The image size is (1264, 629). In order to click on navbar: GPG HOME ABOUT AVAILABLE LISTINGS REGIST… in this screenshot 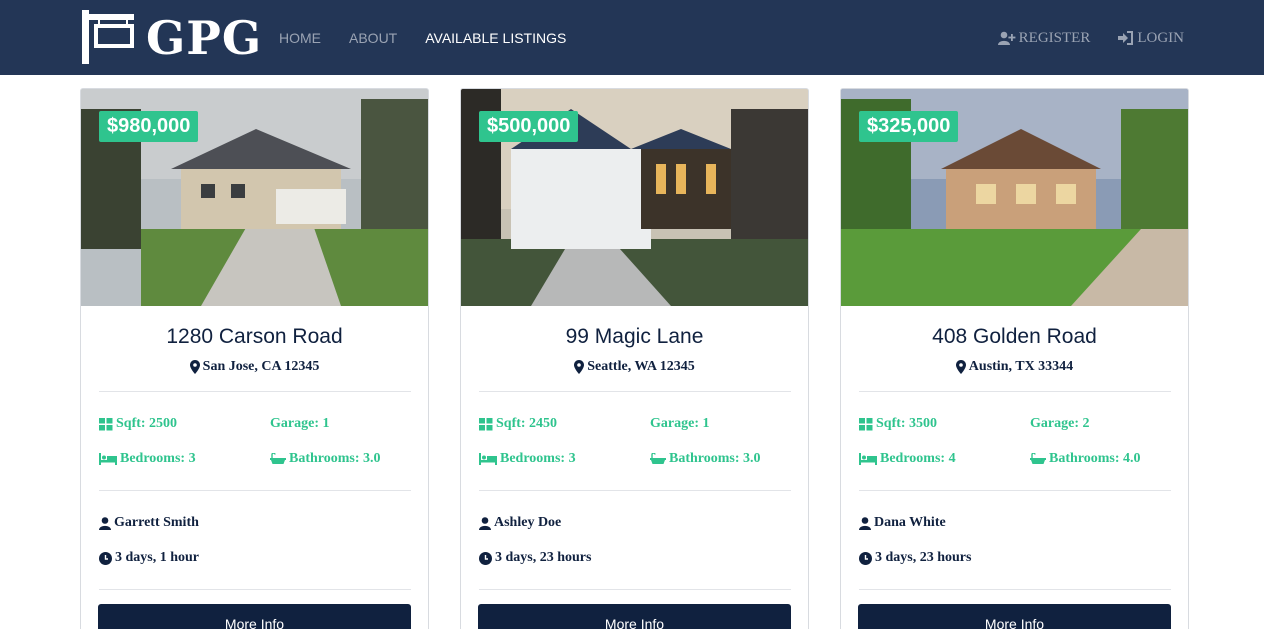, I will do `click(632, 37)`.